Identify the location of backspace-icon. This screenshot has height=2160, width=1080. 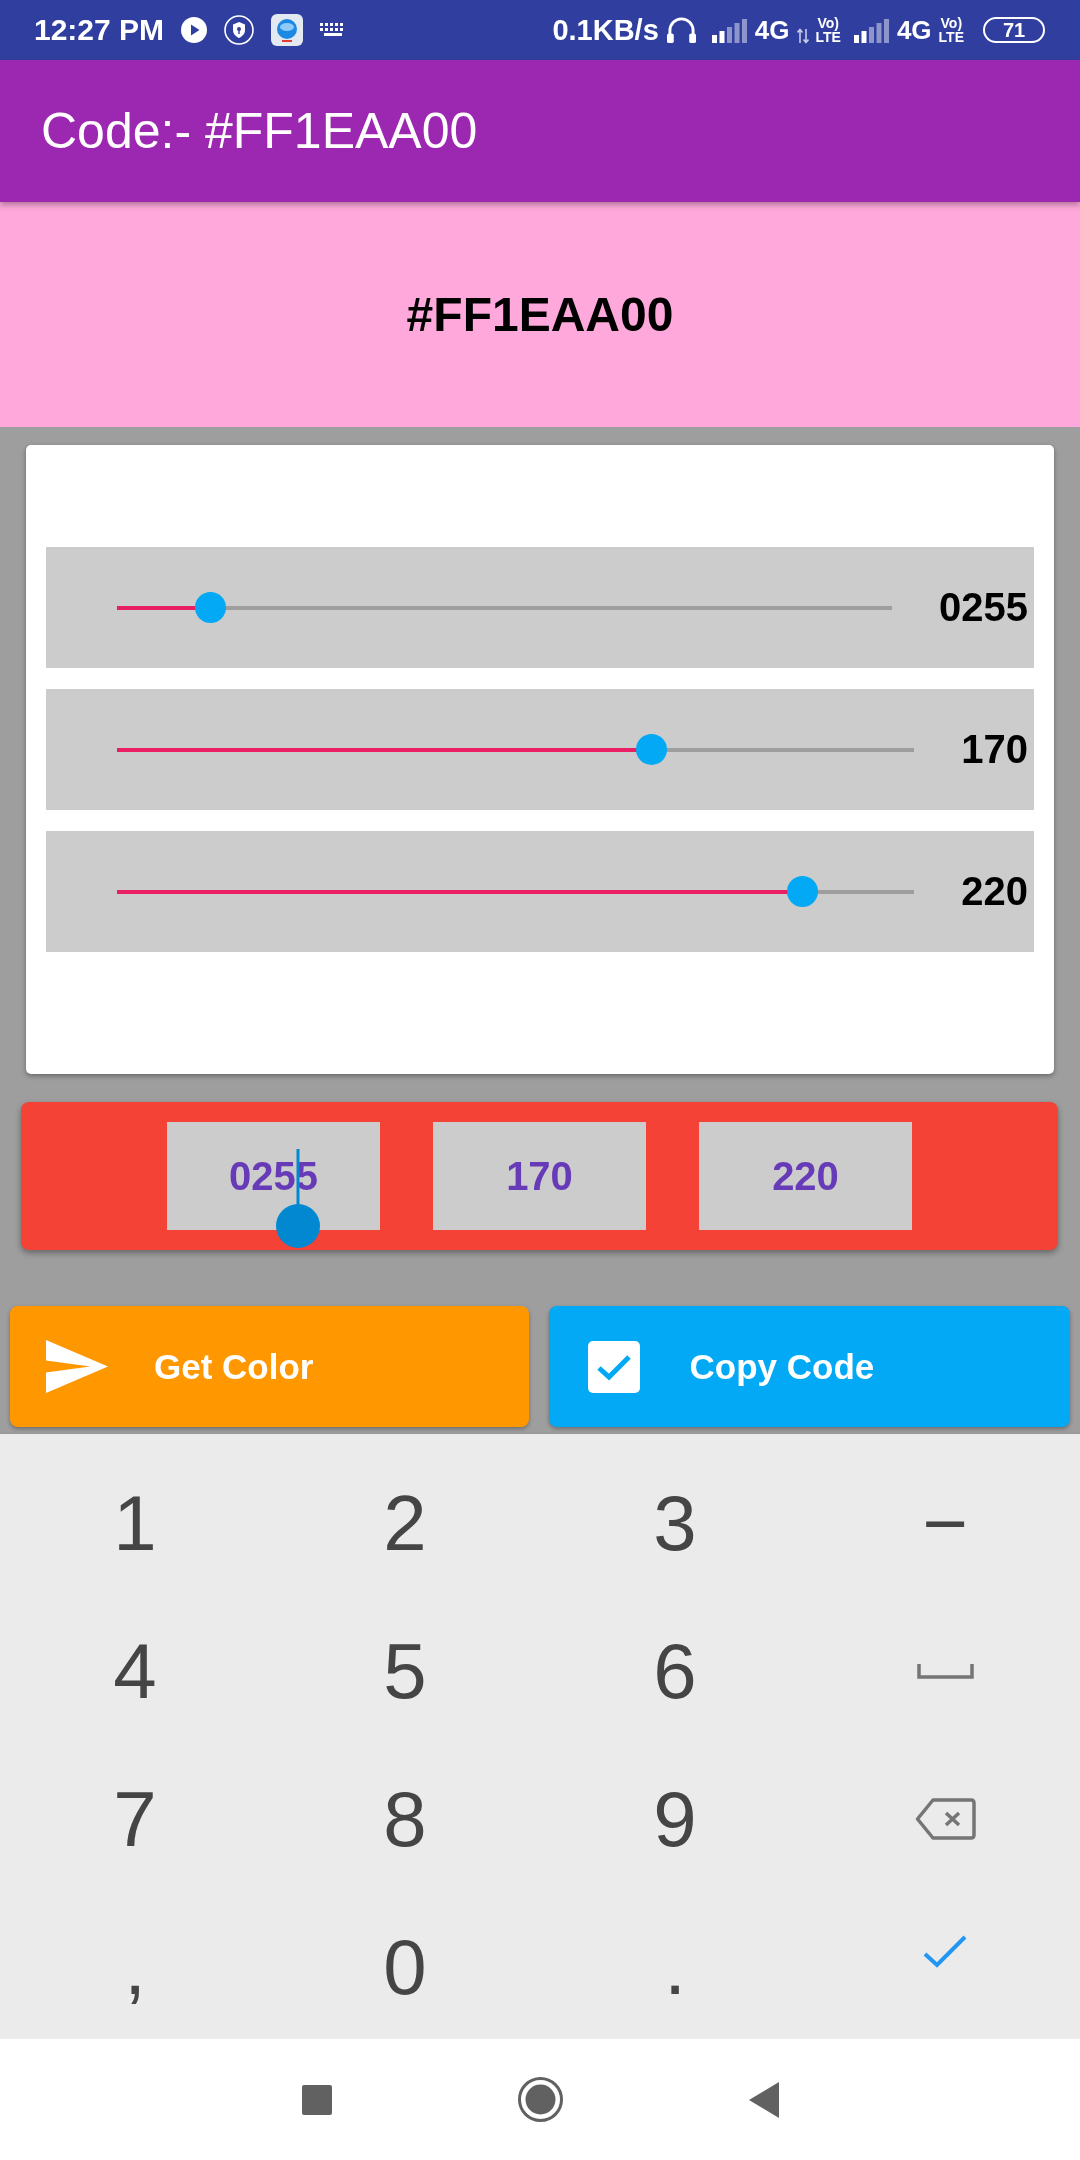
(945, 1819).